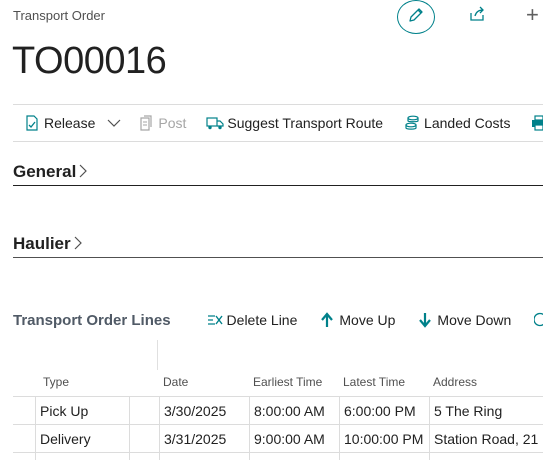 The width and height of the screenshot is (543, 460). What do you see at coordinates (486, 439) in the screenshot?
I see `cell-address: Station Road, 21` at bounding box center [486, 439].